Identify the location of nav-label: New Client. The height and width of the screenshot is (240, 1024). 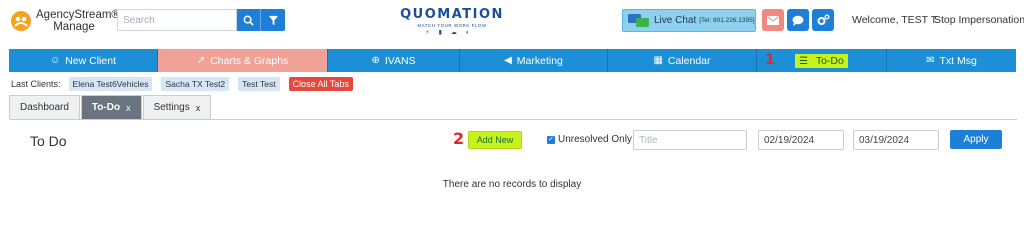
(90, 60).